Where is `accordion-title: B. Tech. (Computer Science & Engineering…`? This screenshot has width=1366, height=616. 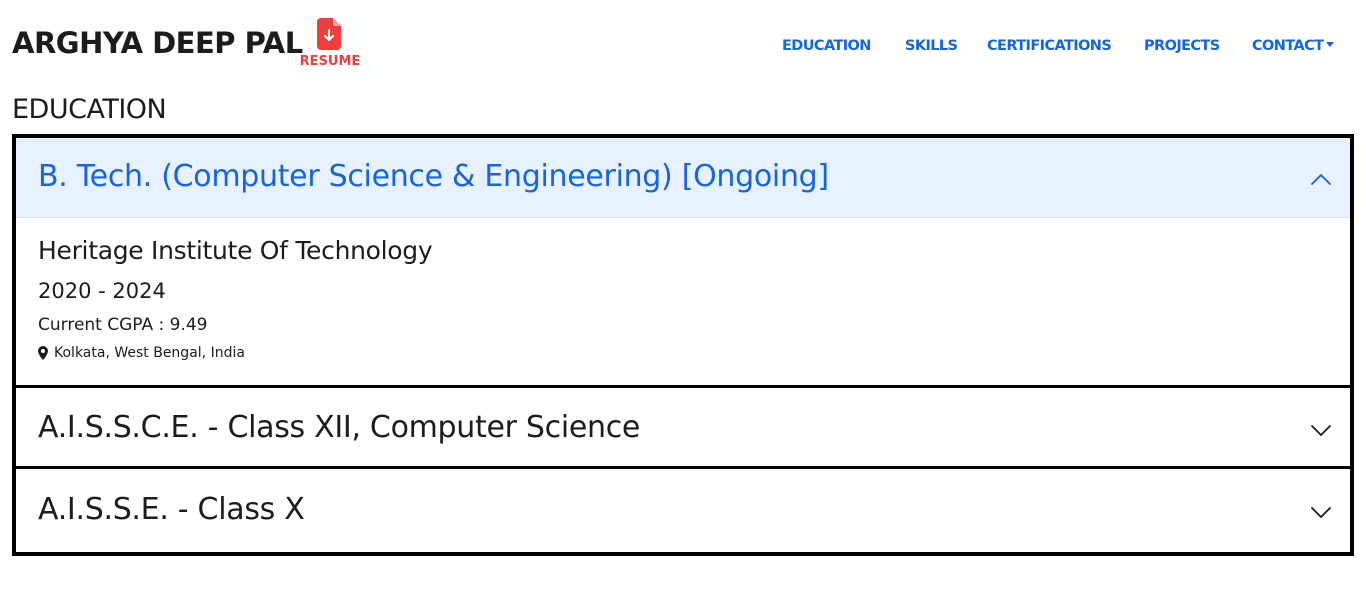
accordion-title: B. Tech. (Computer Science & Engineering… is located at coordinates (433, 176).